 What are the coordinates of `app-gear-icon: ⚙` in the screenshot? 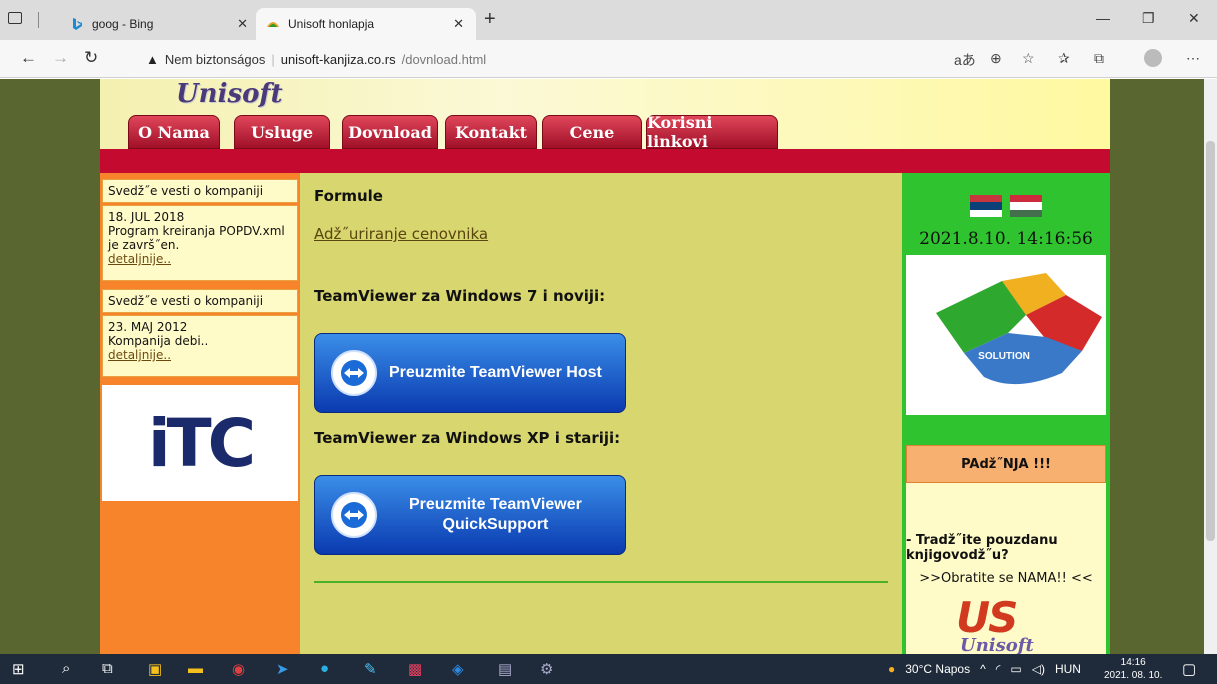 It's located at (546, 669).